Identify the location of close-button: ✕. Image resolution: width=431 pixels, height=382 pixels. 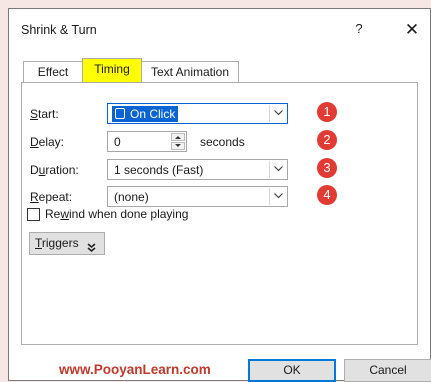
(412, 30).